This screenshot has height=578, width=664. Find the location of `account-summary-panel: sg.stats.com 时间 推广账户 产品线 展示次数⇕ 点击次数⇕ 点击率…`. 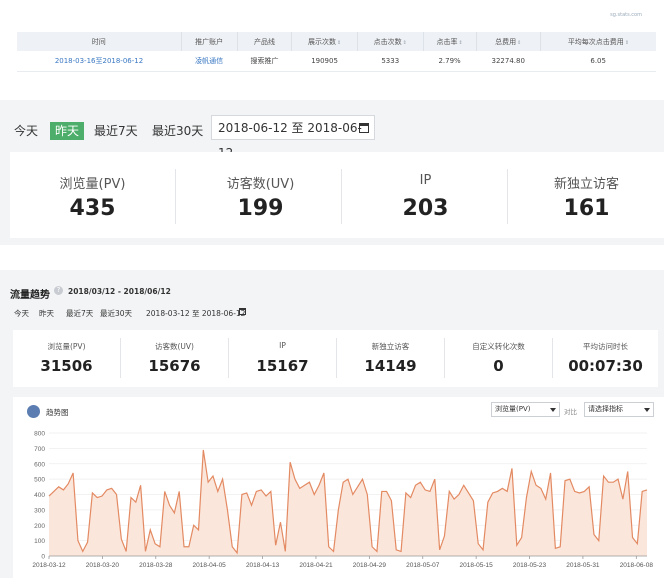

account-summary-panel: sg.stats.com 时间 推广账户 产品线 展示次数⇕ 点击次数⇕ 点击率… is located at coordinates (332, 36).